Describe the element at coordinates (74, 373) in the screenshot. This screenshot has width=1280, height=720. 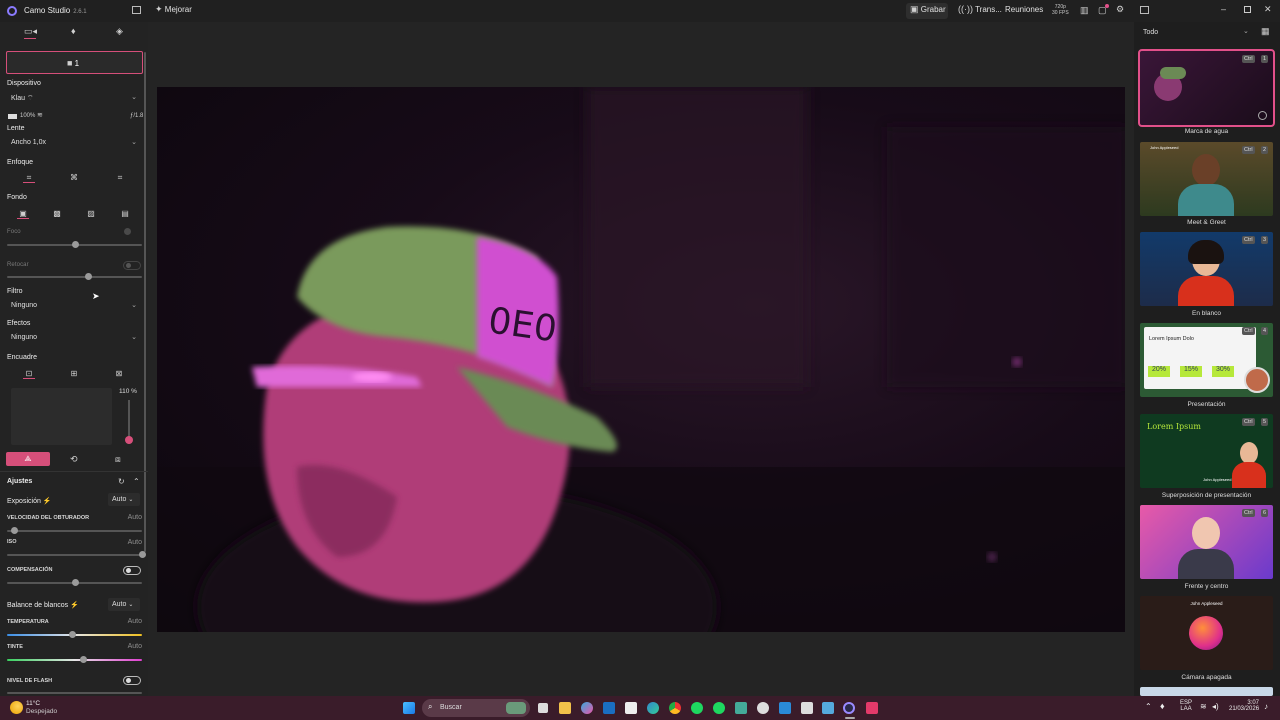
I see `framing-center-icon: ⊞` at that location.